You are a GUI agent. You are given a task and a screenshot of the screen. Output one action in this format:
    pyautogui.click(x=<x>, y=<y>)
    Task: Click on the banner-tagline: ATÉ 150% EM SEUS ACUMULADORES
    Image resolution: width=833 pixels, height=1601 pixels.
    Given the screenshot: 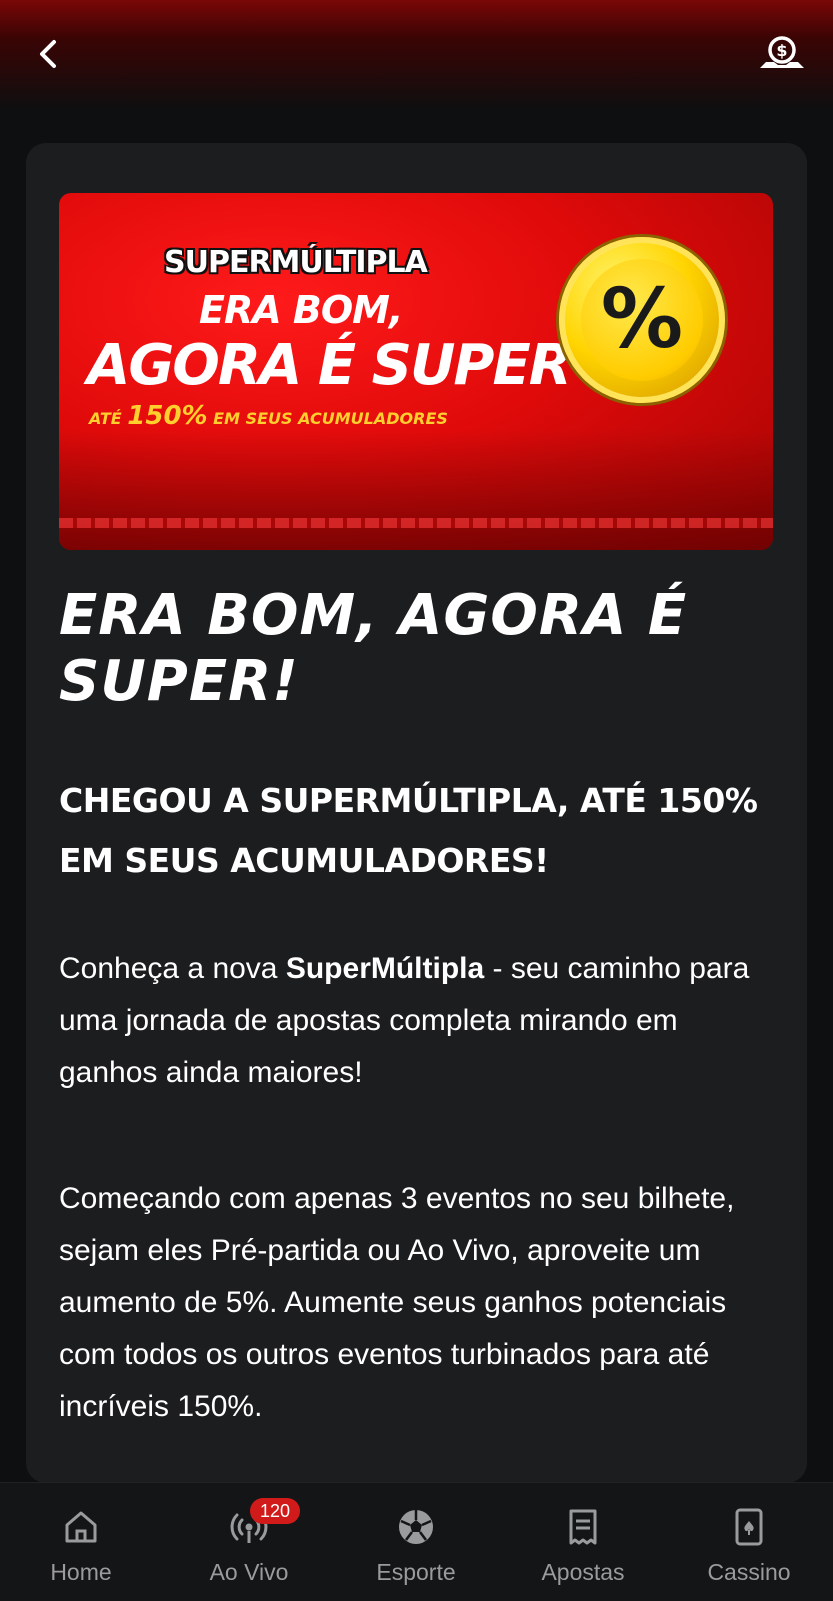 What is the action you would take?
    pyautogui.click(x=268, y=416)
    